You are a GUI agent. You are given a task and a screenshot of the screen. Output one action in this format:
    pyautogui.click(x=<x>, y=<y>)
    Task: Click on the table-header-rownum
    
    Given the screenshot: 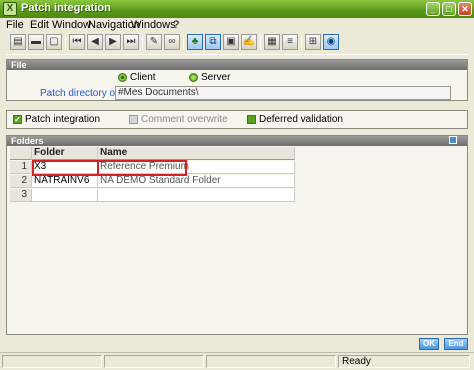 What is the action you would take?
    pyautogui.click(x=21, y=153)
    